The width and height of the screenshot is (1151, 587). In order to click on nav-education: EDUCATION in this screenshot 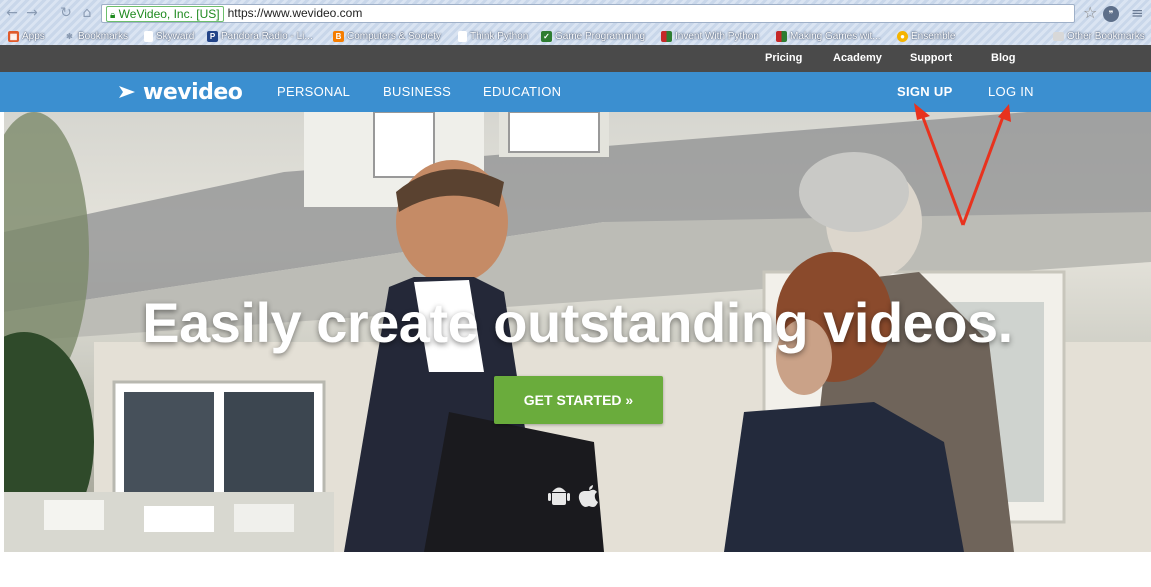, I will do `click(522, 92)`.